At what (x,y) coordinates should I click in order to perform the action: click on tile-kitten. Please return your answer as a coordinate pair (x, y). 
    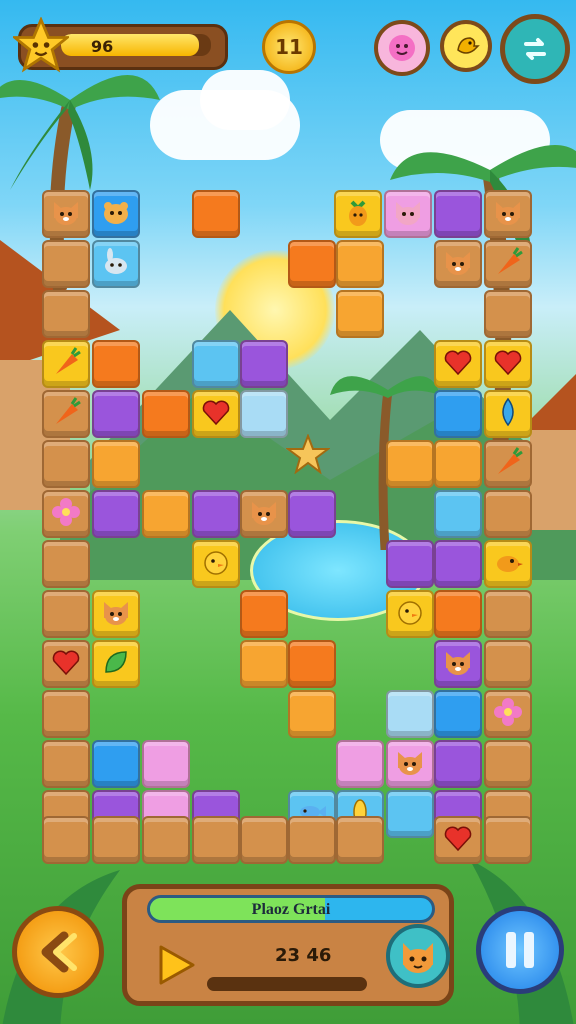
    Looking at the image, I should click on (408, 214).